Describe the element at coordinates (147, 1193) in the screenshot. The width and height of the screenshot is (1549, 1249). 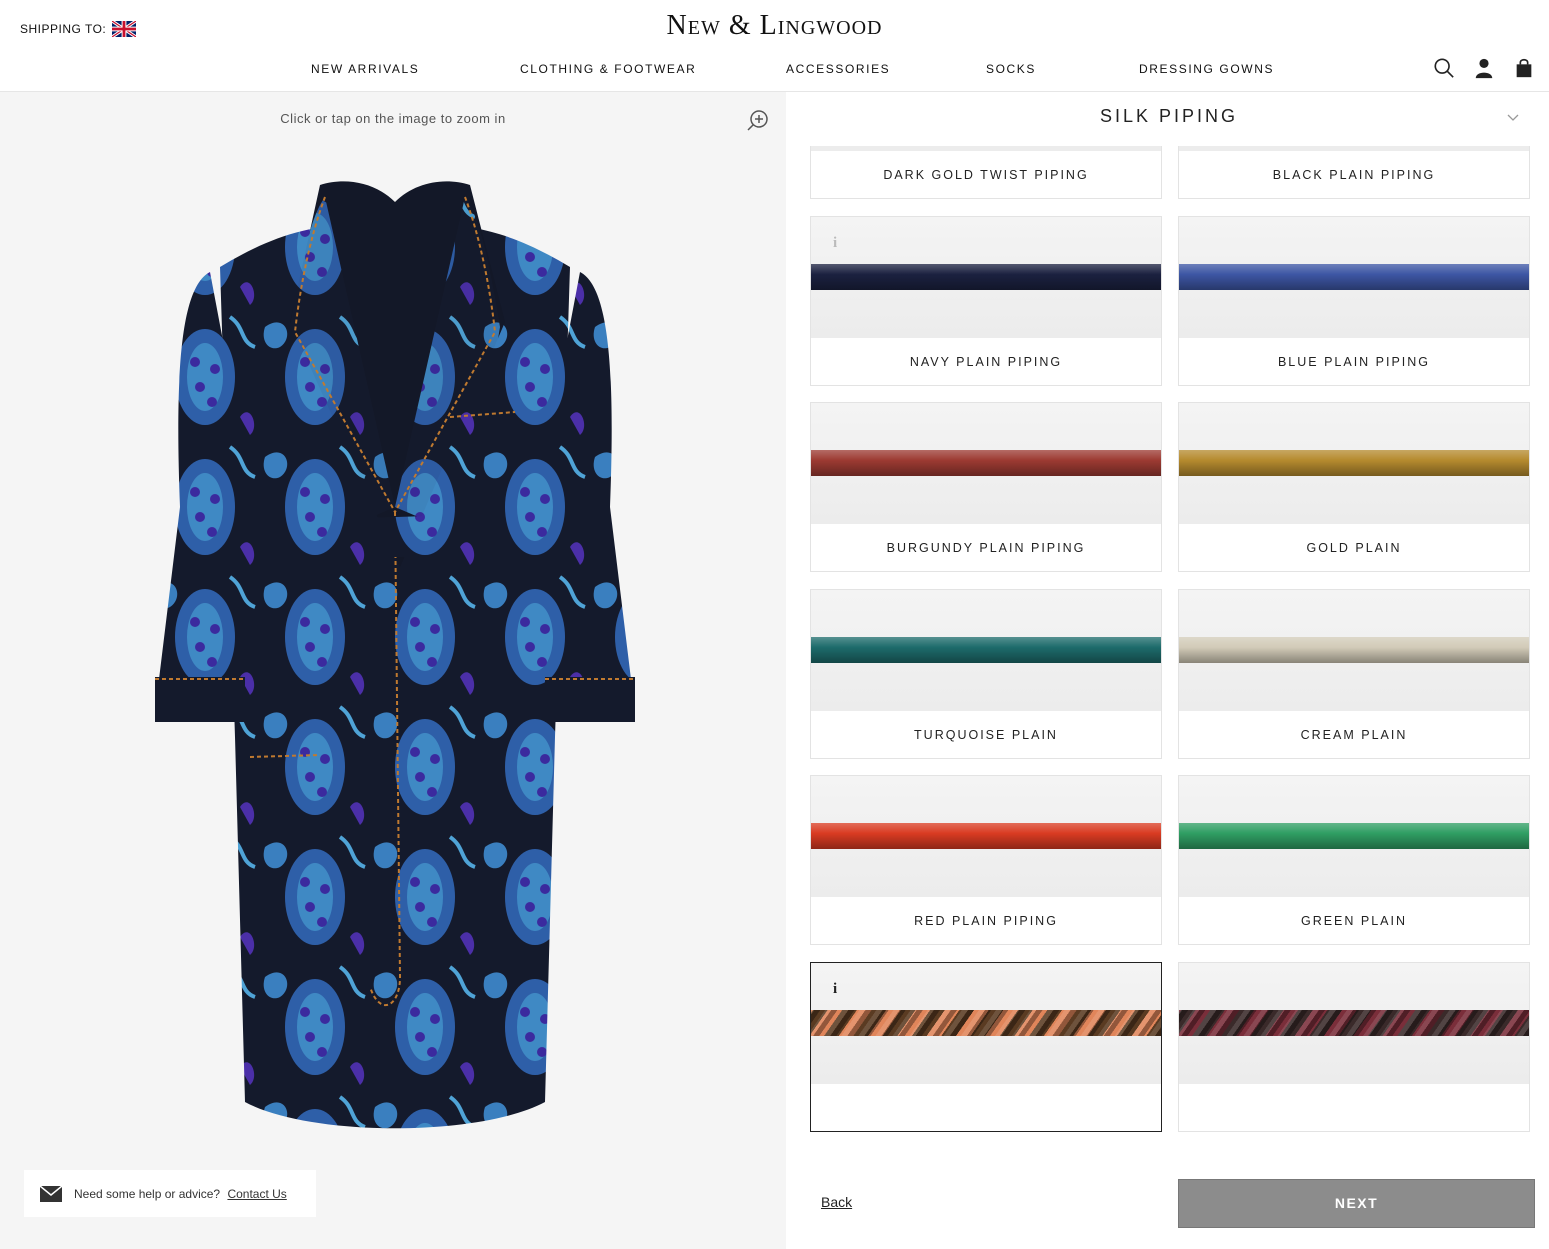
I see `help-question: Need some help or advice?` at that location.